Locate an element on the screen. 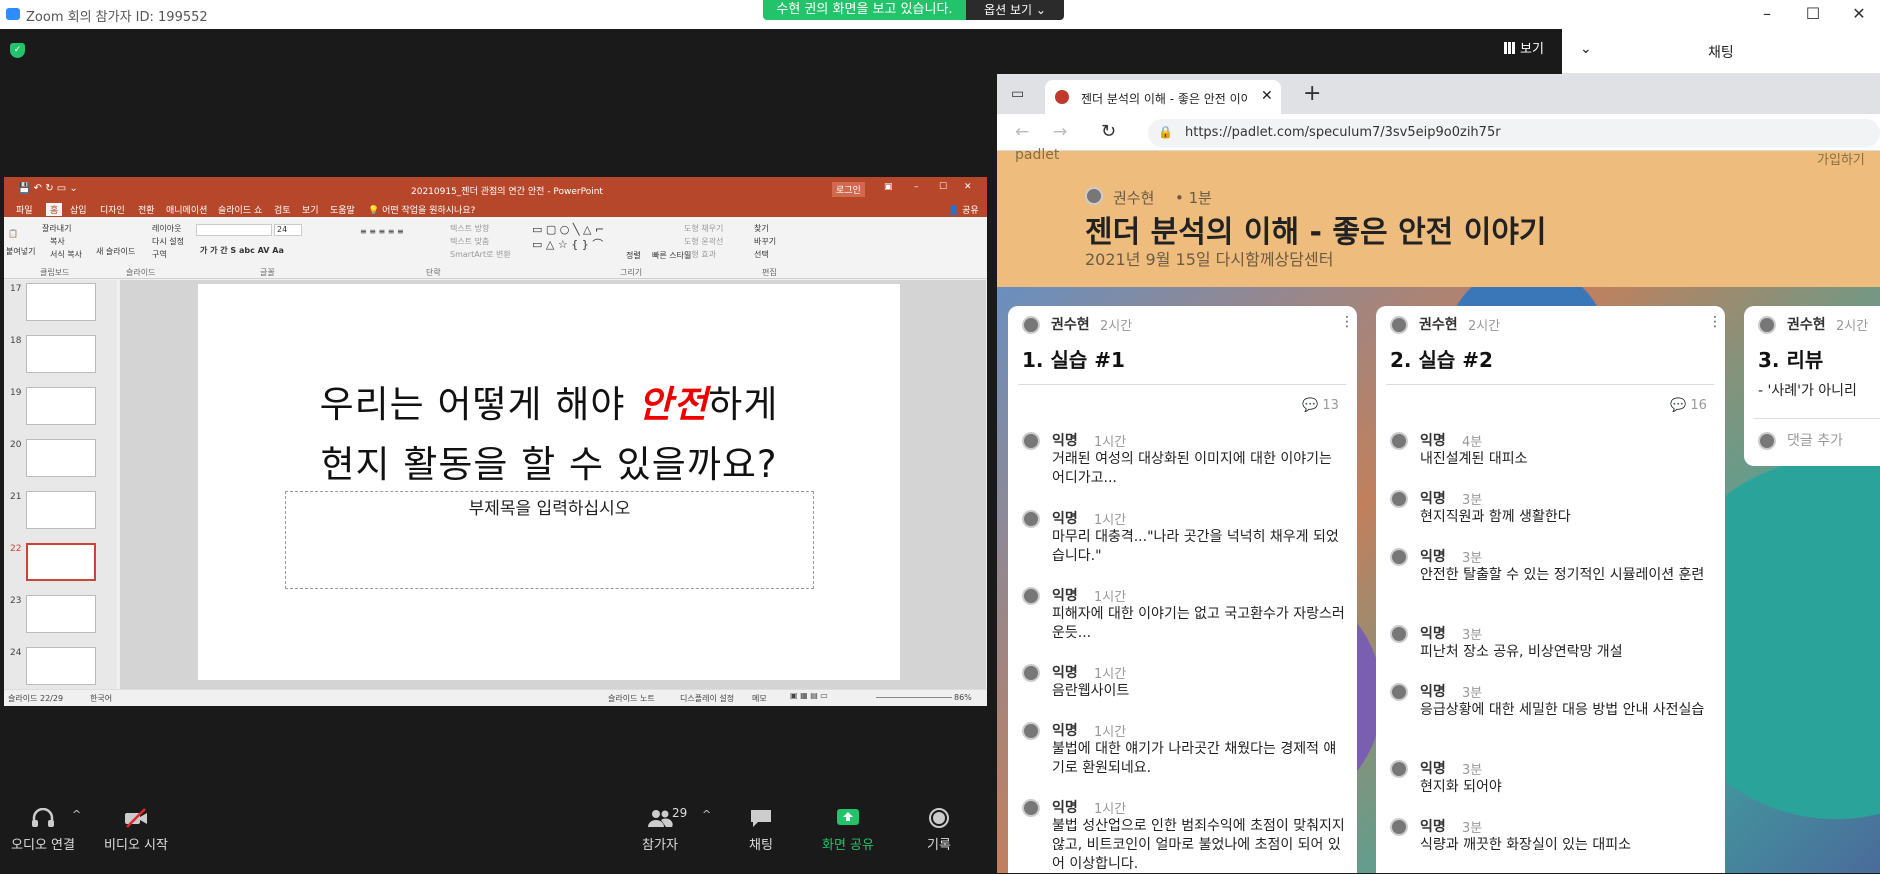 This screenshot has width=1880, height=874. ppt-close-icon: ✕ is located at coordinates (968, 187).